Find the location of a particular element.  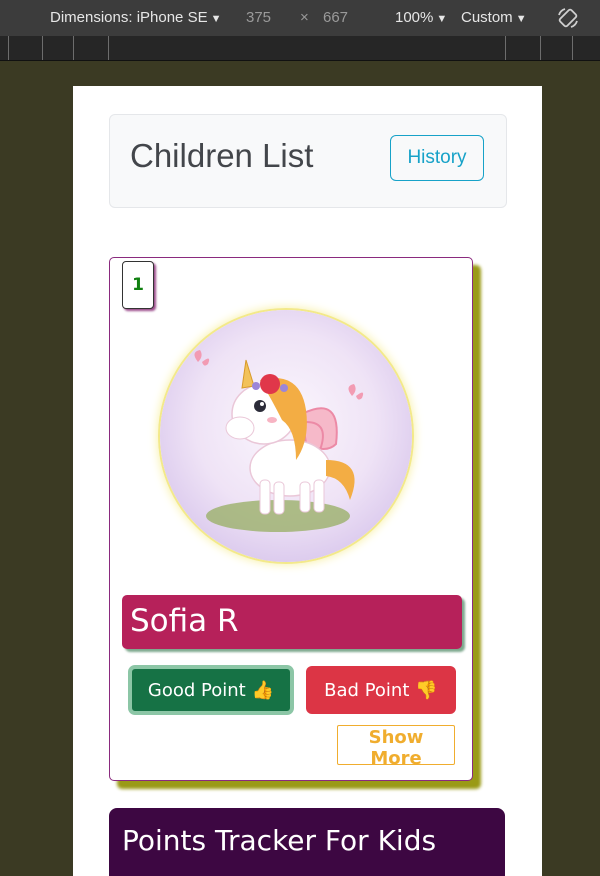

zoom-label: 100% is located at coordinates (414, 17).